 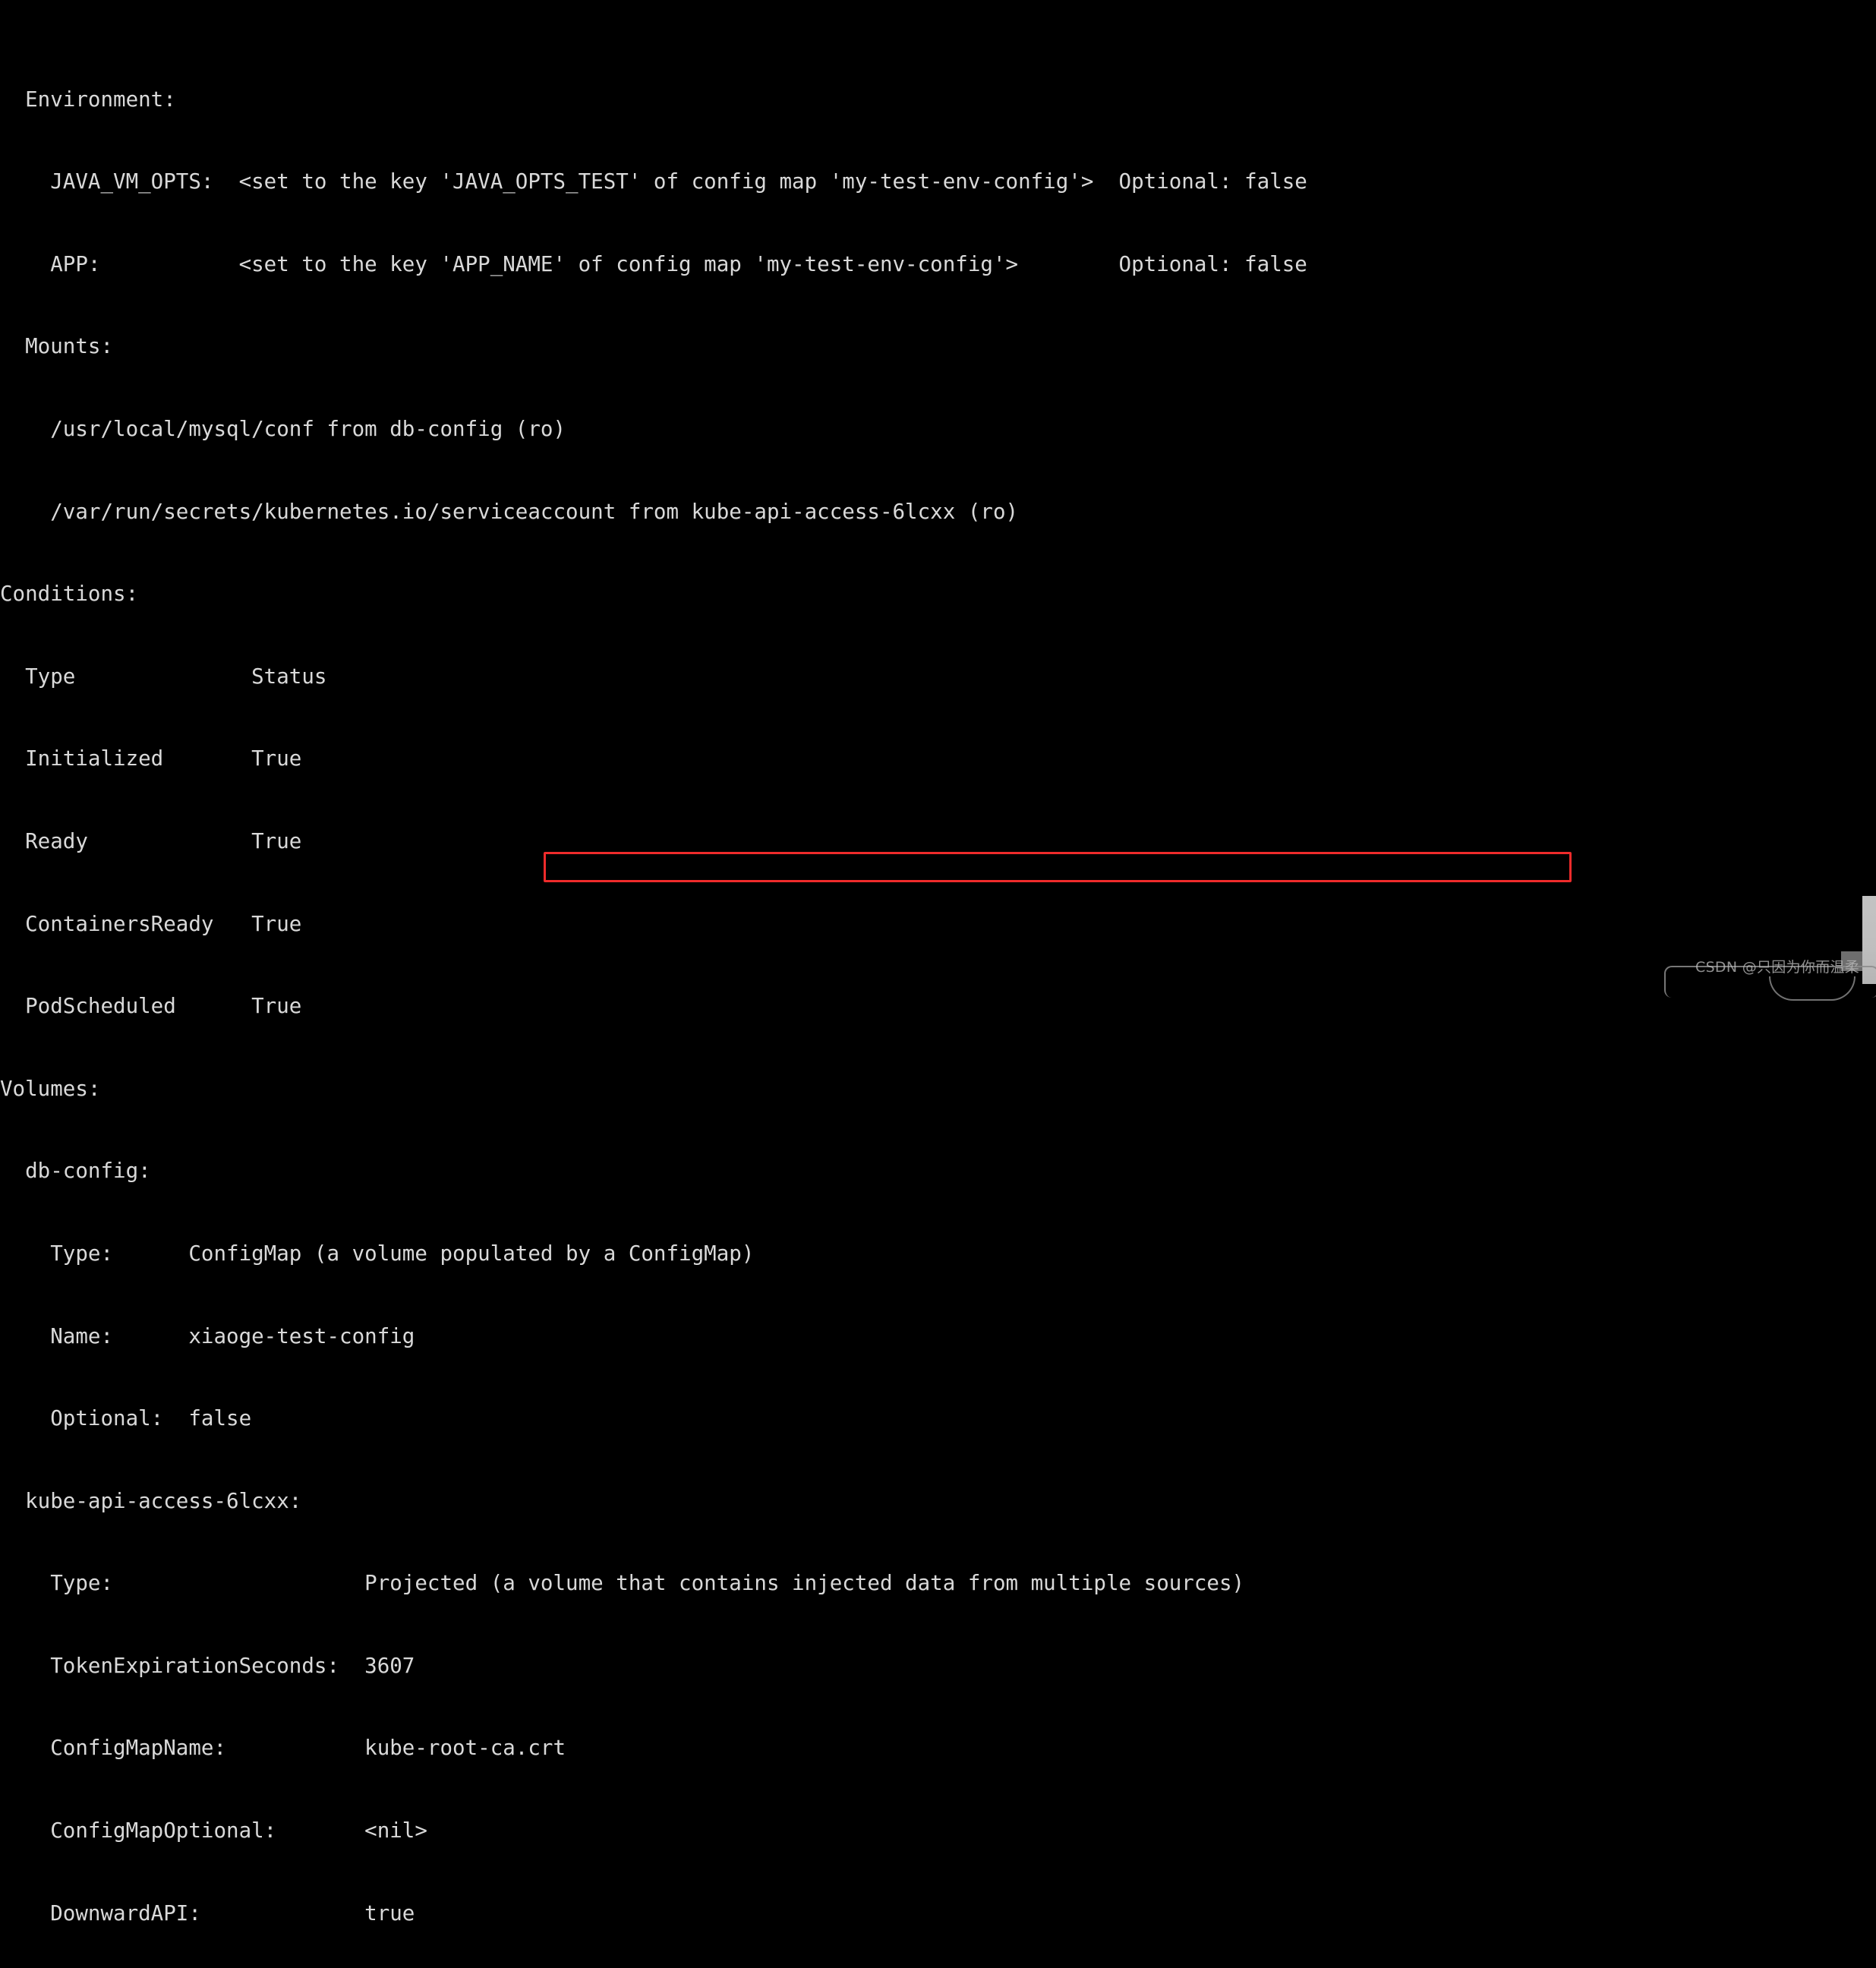 I want to click on terminal-line: Mounts:, so click(x=57, y=346).